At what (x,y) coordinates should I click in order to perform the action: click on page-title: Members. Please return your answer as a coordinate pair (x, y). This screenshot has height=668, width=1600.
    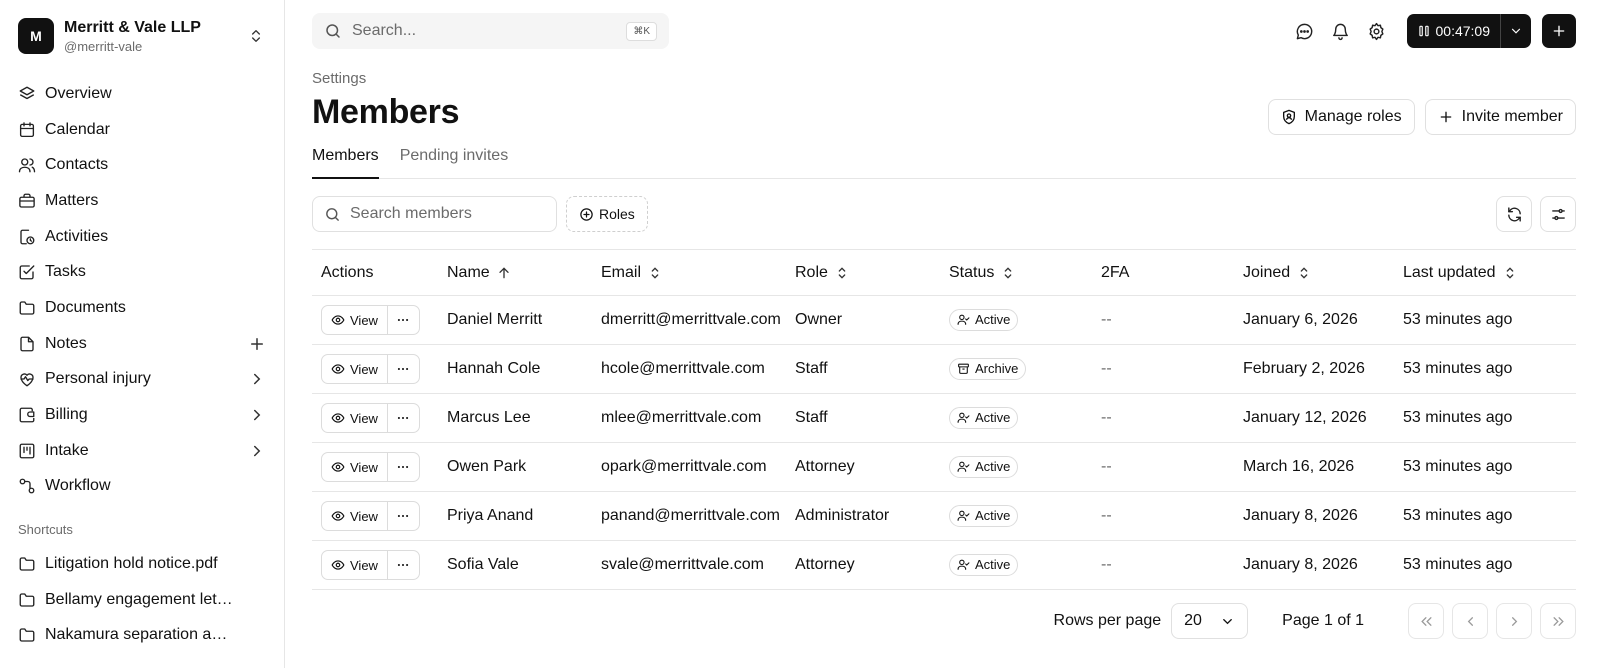
    Looking at the image, I should click on (386, 111).